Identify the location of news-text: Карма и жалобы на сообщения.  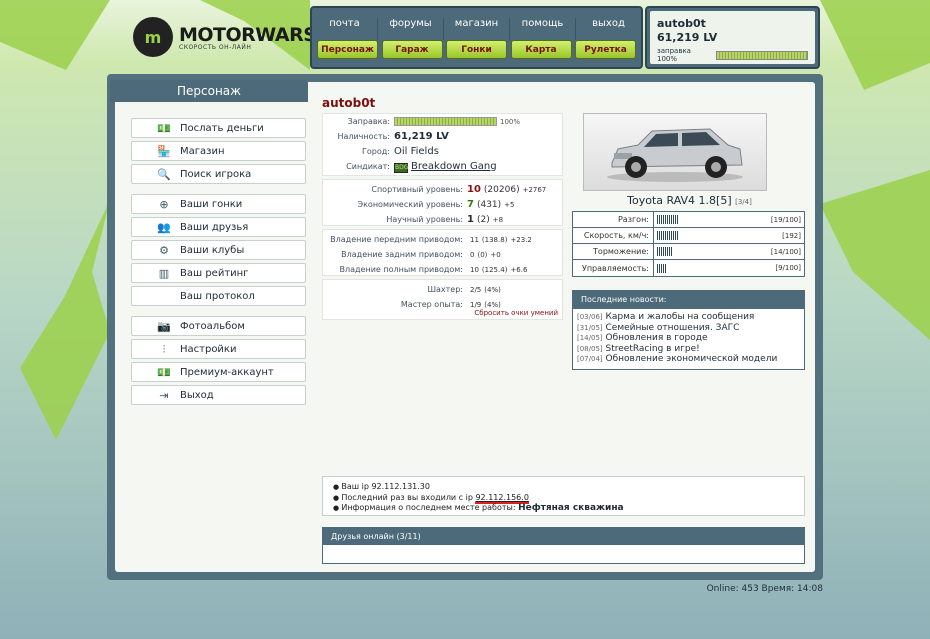
(680, 317).